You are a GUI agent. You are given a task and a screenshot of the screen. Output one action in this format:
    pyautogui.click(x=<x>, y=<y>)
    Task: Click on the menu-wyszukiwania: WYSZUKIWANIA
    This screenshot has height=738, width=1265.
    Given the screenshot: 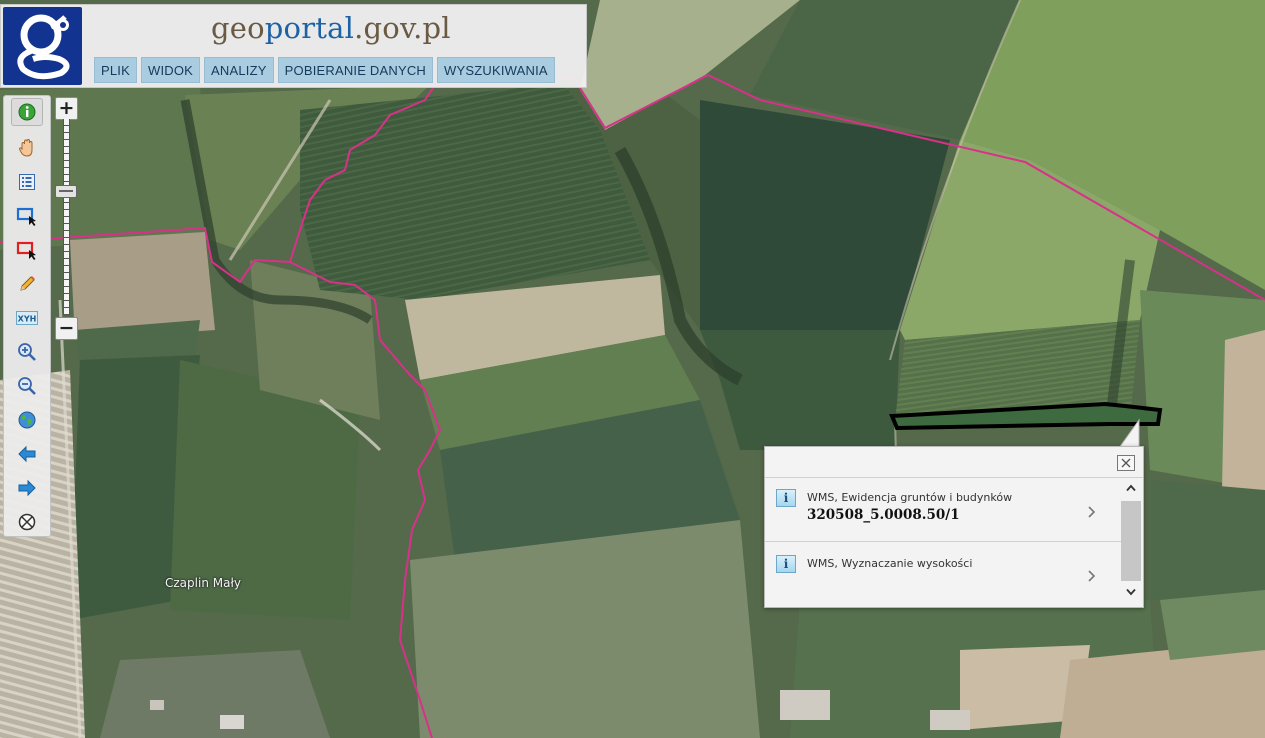 What is the action you would take?
    pyautogui.click(x=496, y=70)
    